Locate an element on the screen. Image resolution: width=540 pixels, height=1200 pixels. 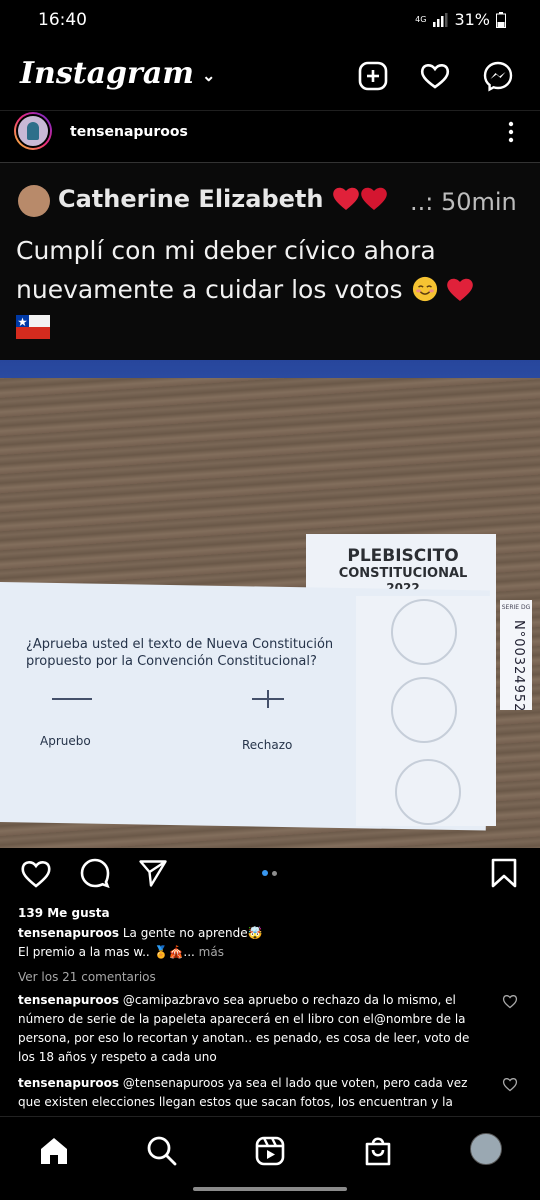
like-count: 139 Me gusta is located at coordinates (64, 913).